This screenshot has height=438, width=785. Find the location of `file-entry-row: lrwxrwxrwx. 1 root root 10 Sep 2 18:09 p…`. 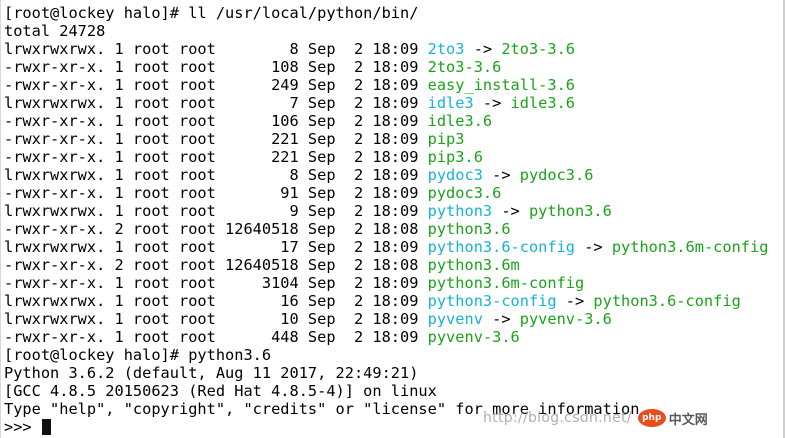

file-entry-row: lrwxrwxrwx. 1 root root 10 Sep 2 18:09 p… is located at coordinates (394, 319).